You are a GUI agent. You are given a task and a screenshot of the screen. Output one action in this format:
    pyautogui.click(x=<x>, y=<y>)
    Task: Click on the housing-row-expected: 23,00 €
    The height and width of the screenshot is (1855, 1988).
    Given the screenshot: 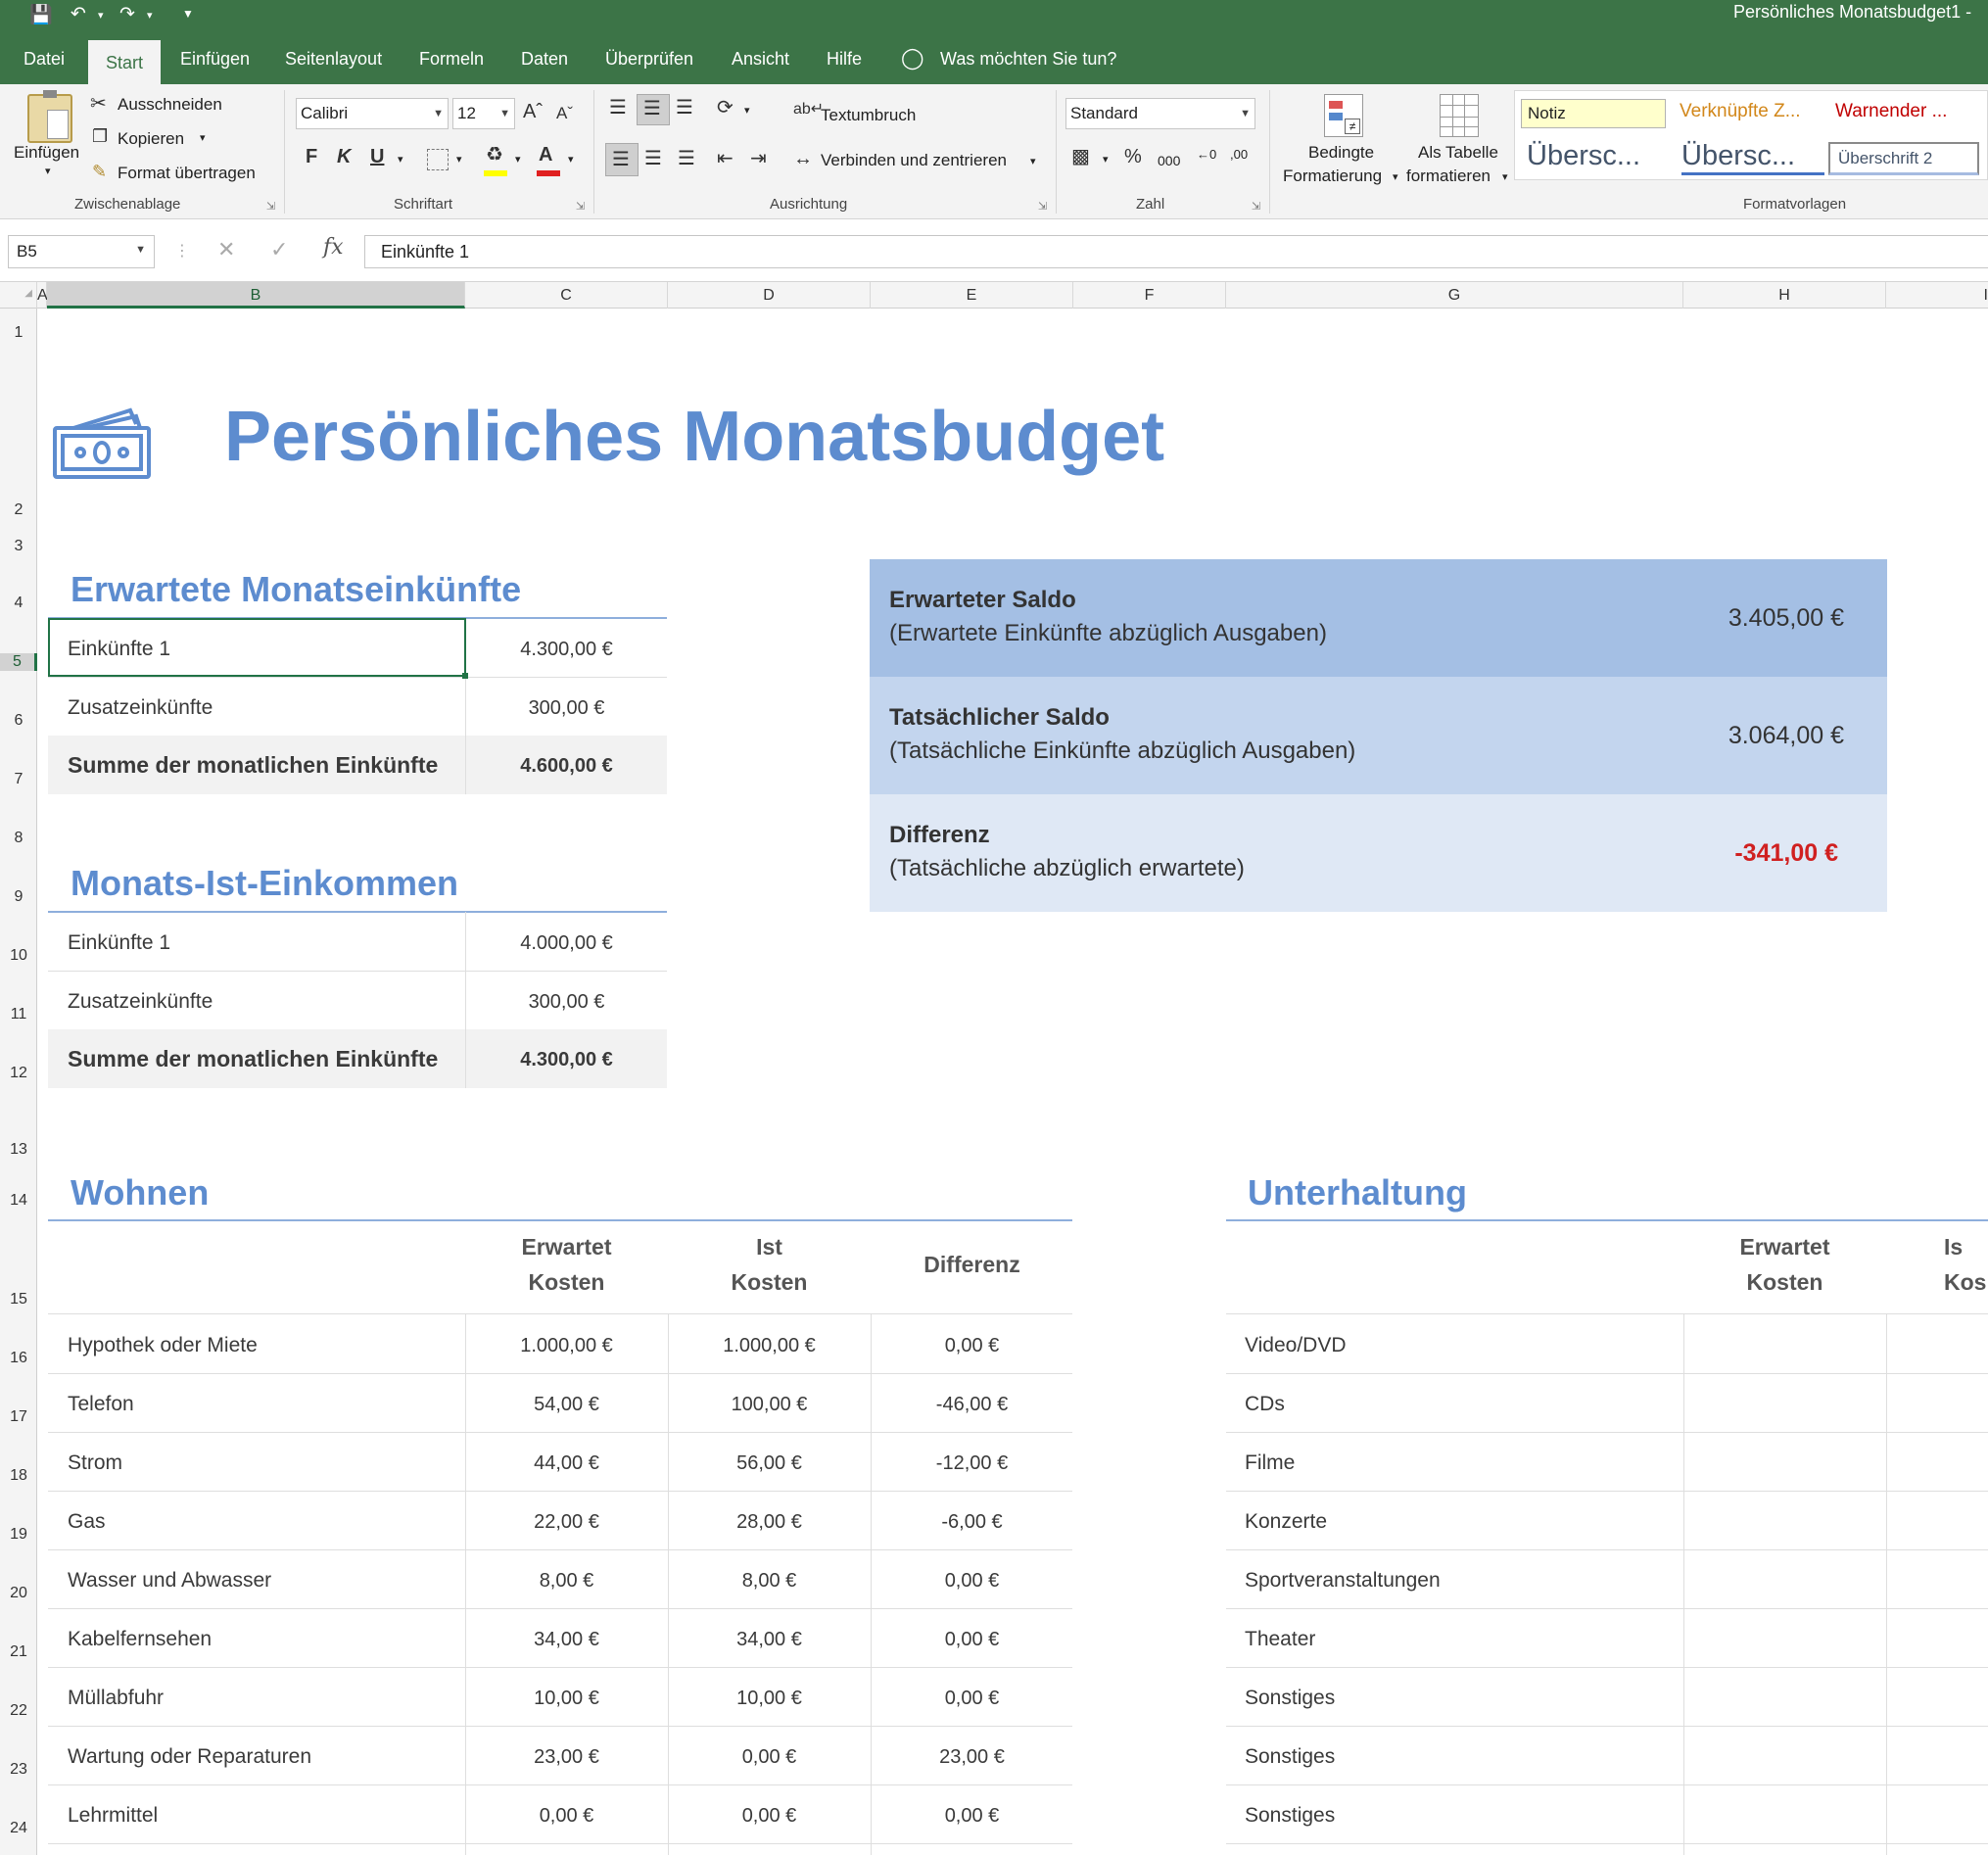 What is the action you would take?
    pyautogui.click(x=566, y=1757)
    